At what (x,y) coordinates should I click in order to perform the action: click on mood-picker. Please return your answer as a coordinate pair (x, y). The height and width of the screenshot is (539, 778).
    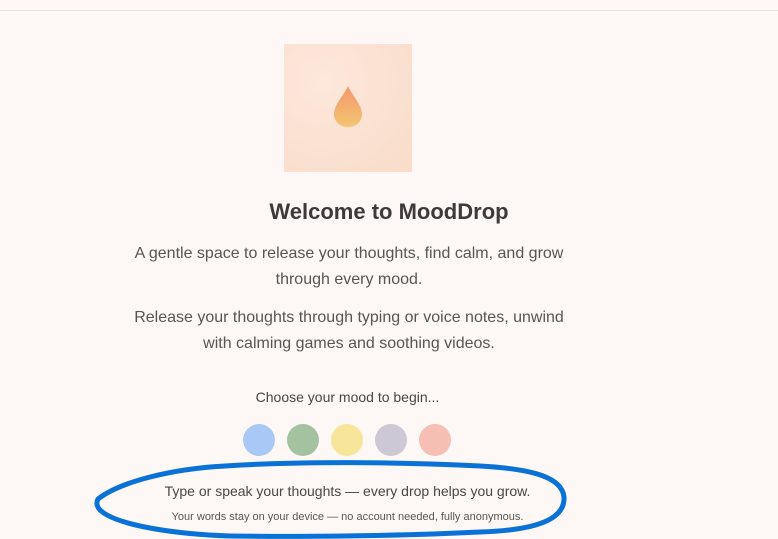
    Looking at the image, I should click on (349, 440).